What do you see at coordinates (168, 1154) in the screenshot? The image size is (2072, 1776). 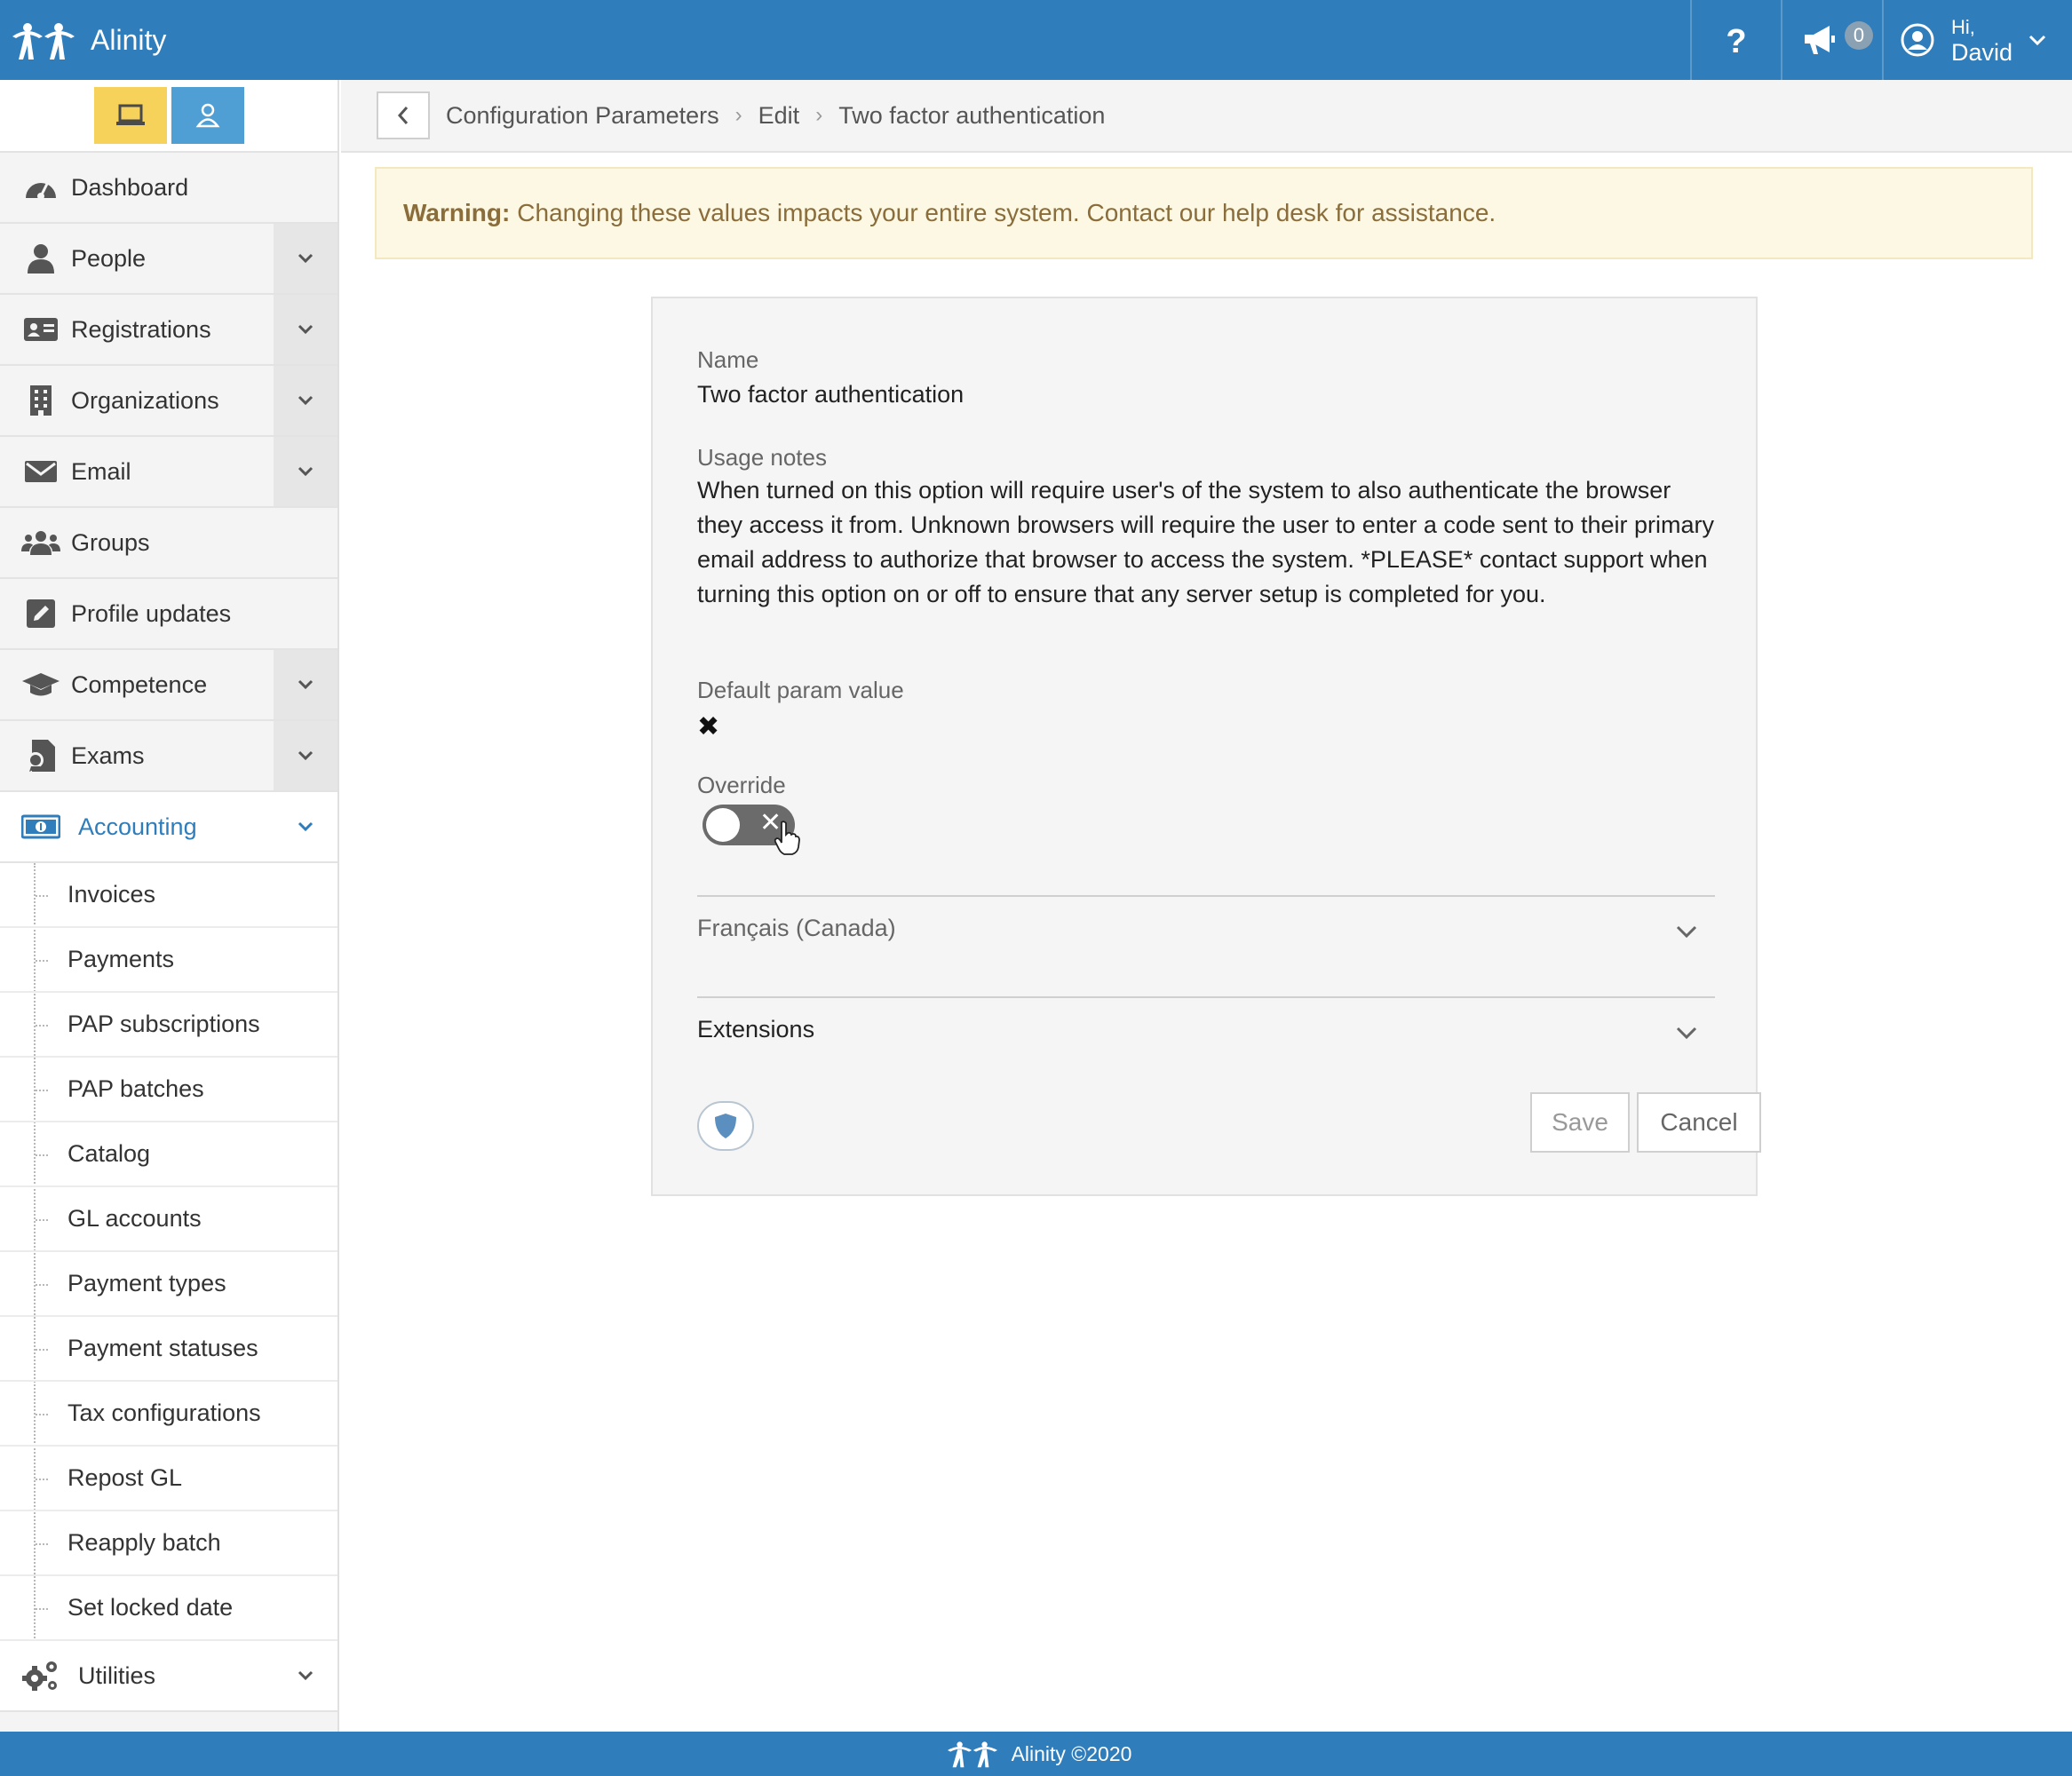 I see `sidebar-subitem-catalog: Catalog` at bounding box center [168, 1154].